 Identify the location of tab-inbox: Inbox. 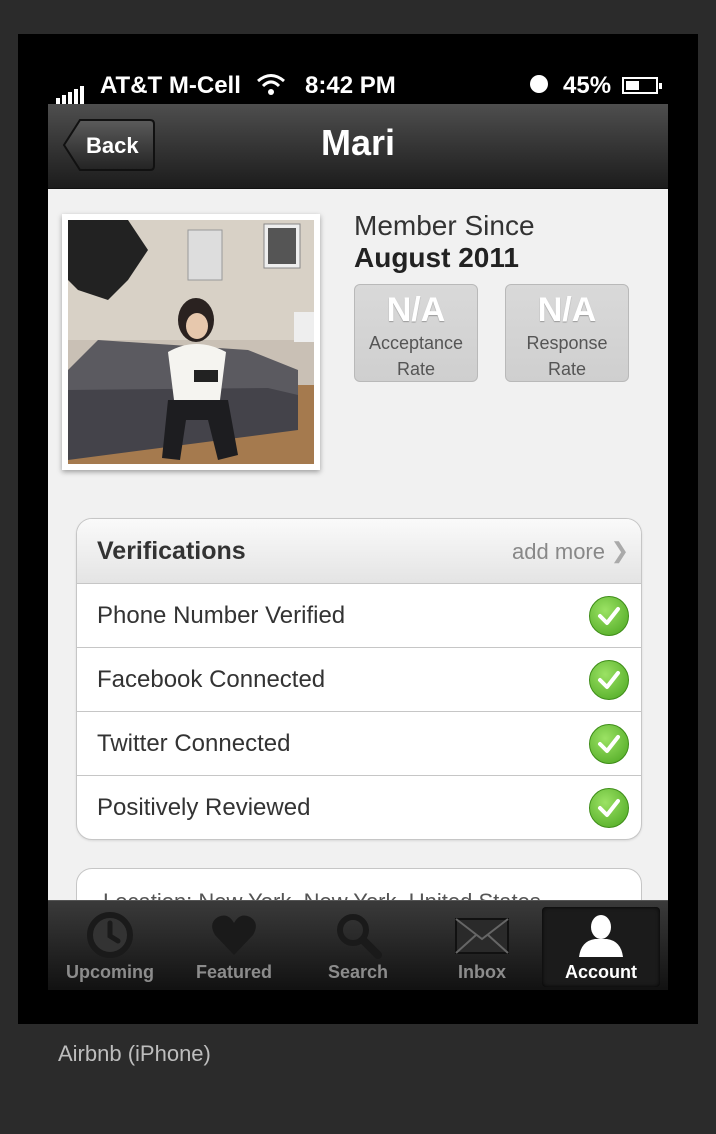
(482, 945).